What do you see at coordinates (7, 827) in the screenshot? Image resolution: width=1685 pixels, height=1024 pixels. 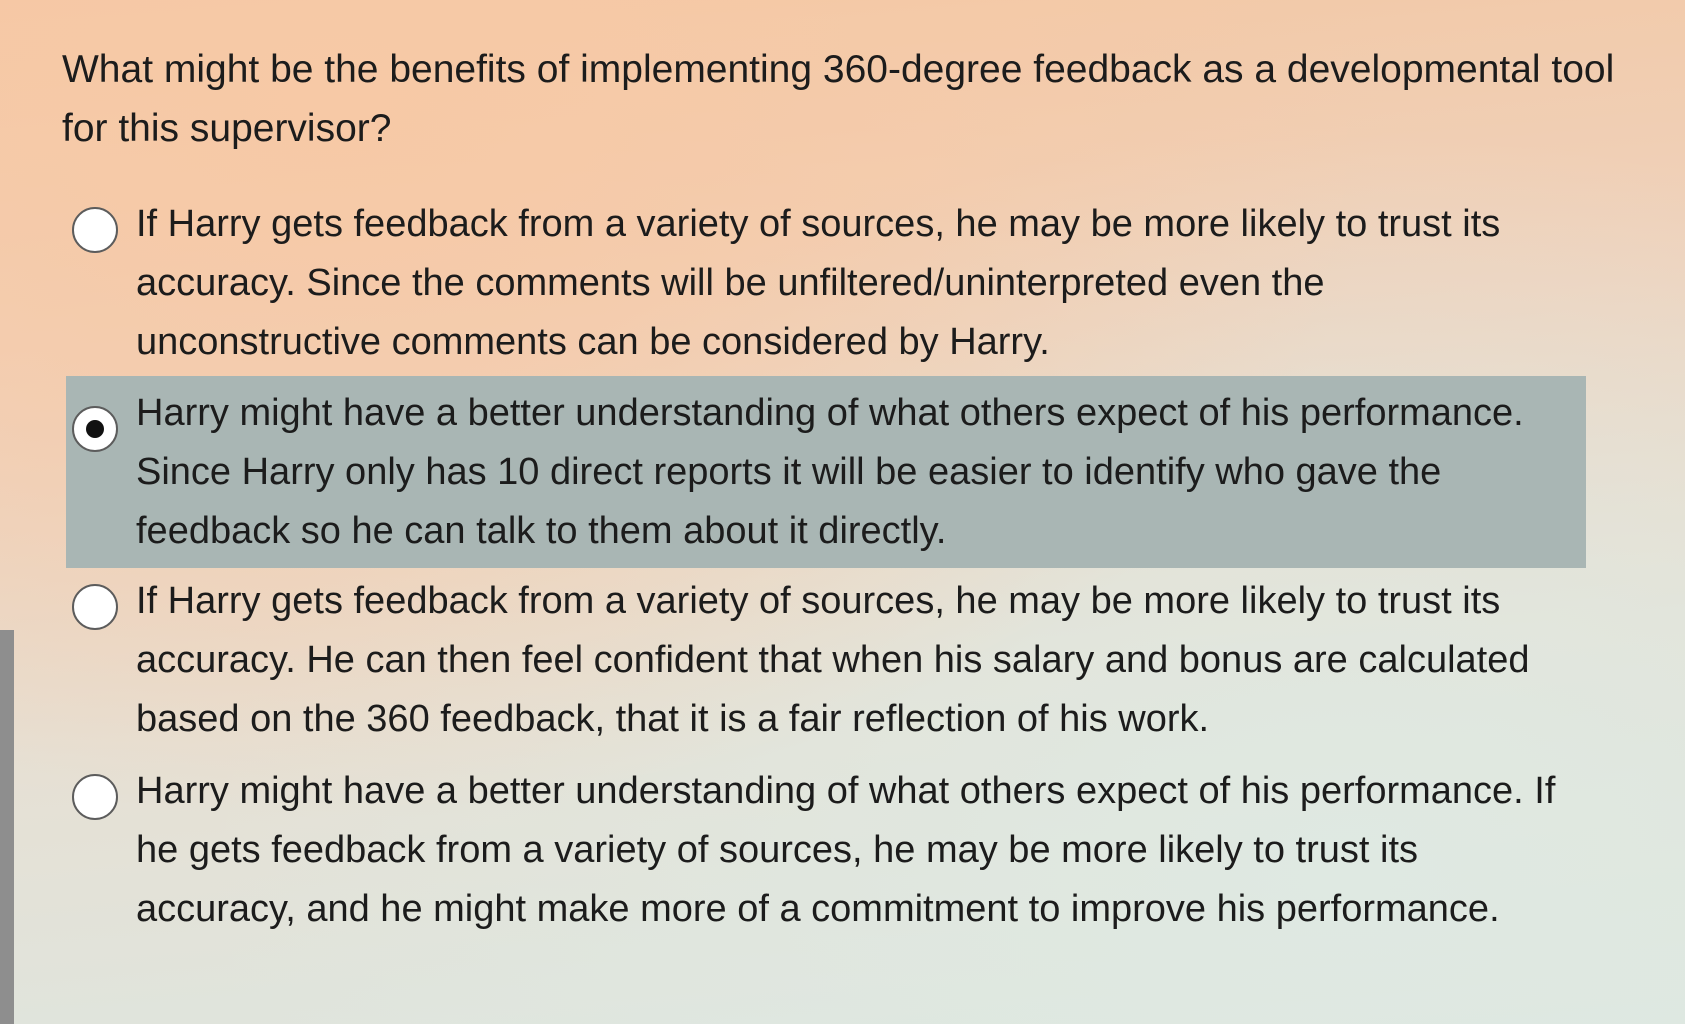 I see `screen-edge` at bounding box center [7, 827].